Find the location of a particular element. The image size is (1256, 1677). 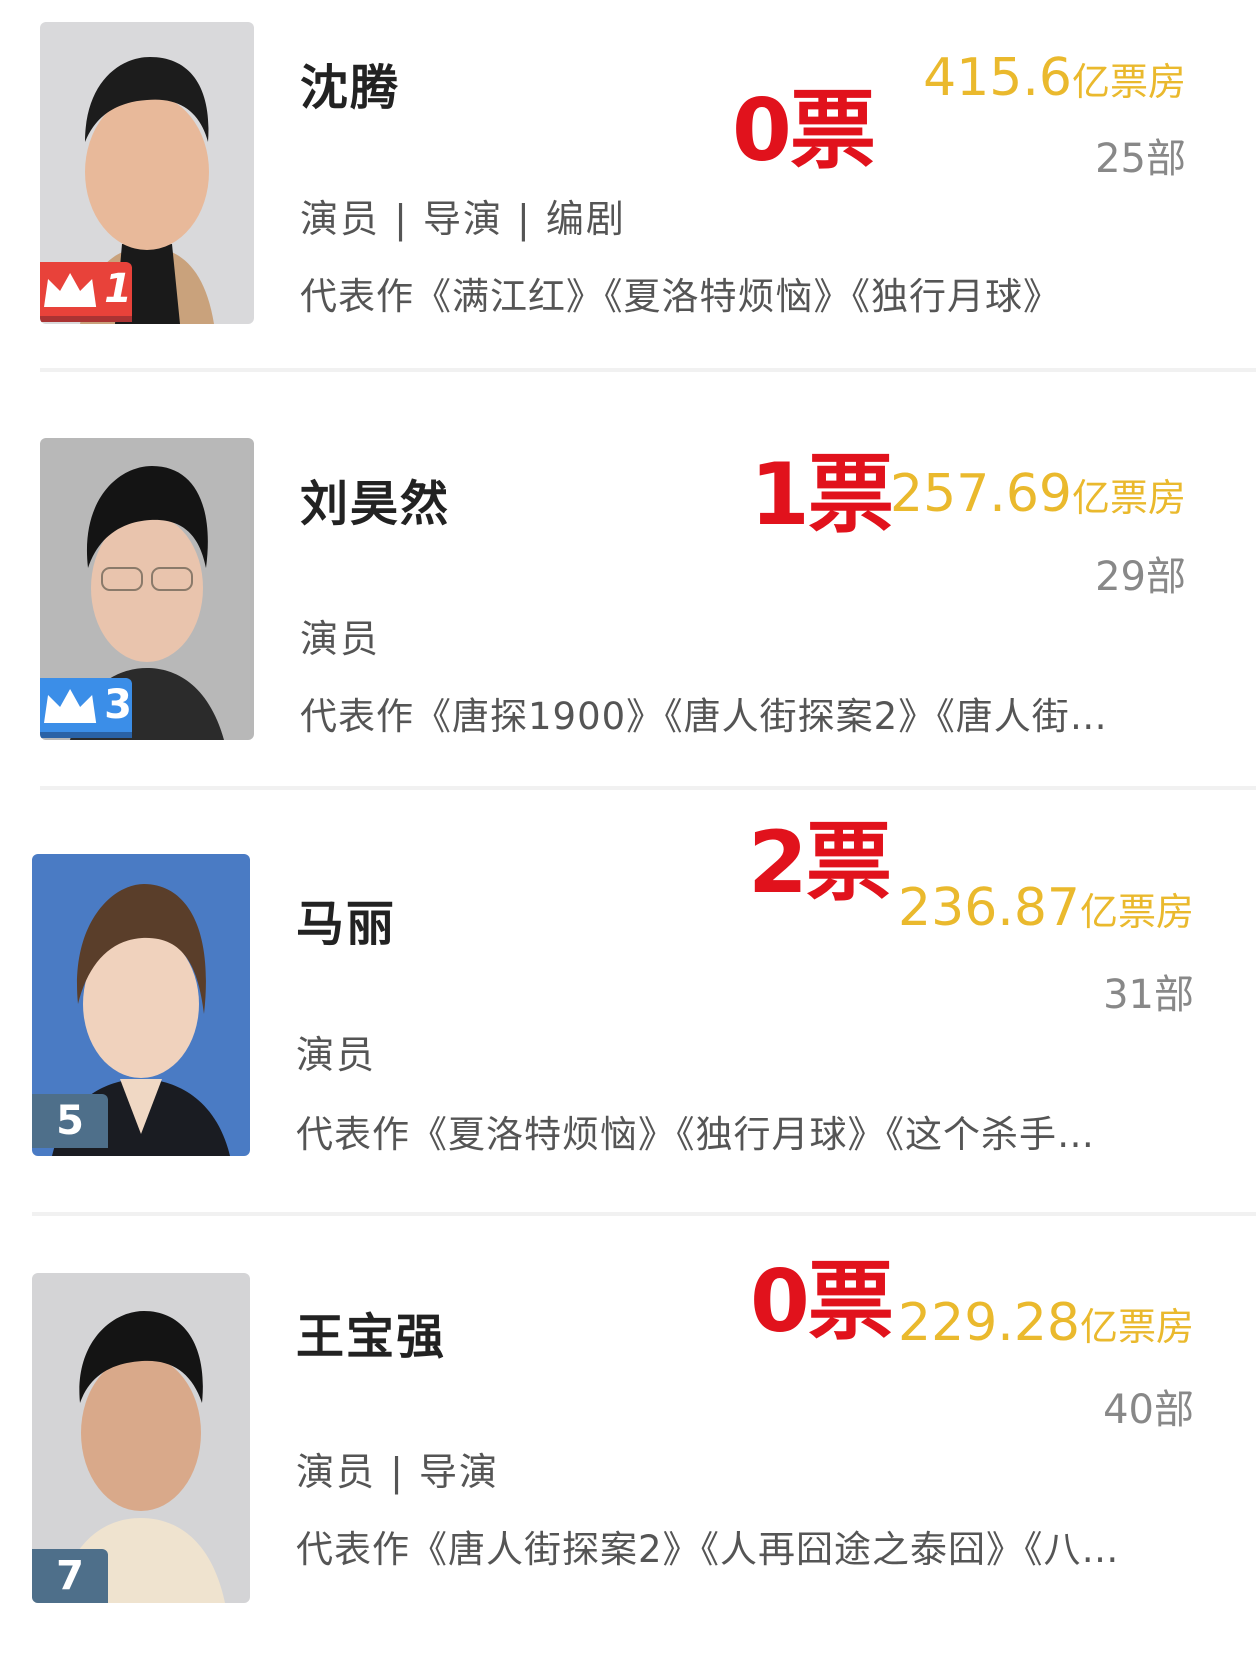

rank-number: 5 is located at coordinates (70, 1121).